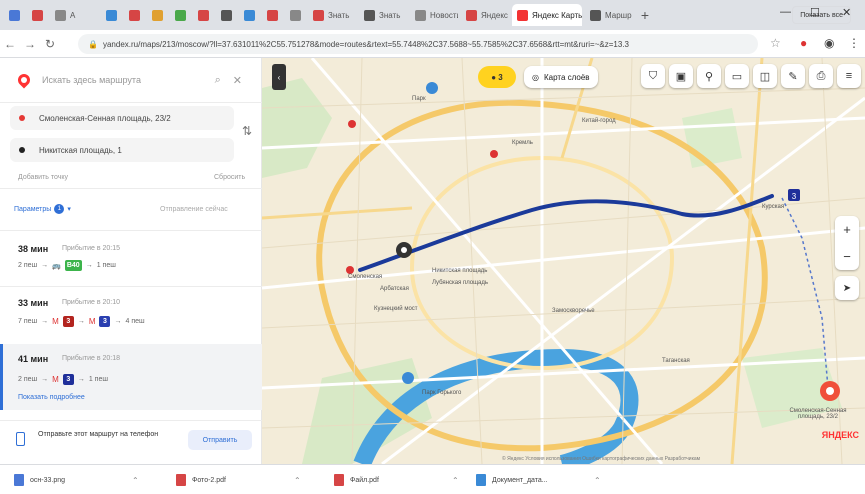  I want to click on zoom-in-button: +, so click(847, 229).